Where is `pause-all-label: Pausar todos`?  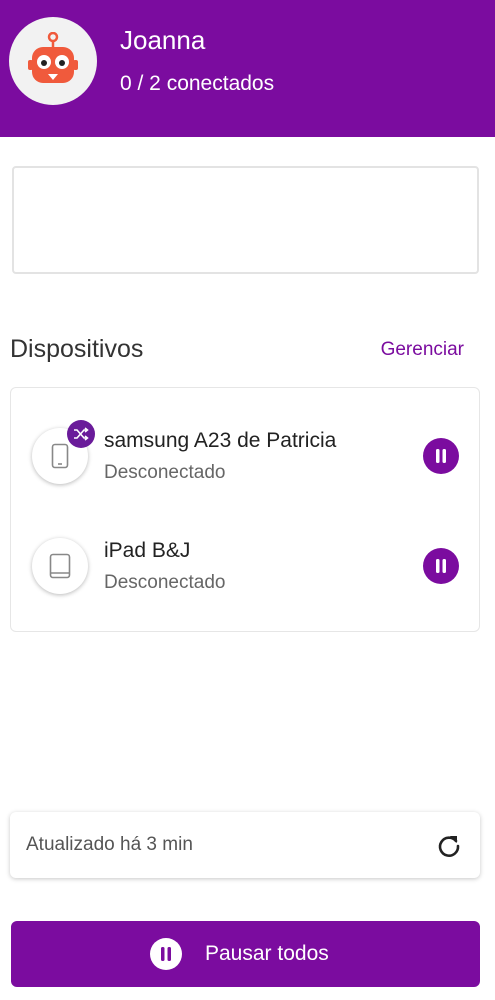 pause-all-label: Pausar todos is located at coordinates (267, 953).